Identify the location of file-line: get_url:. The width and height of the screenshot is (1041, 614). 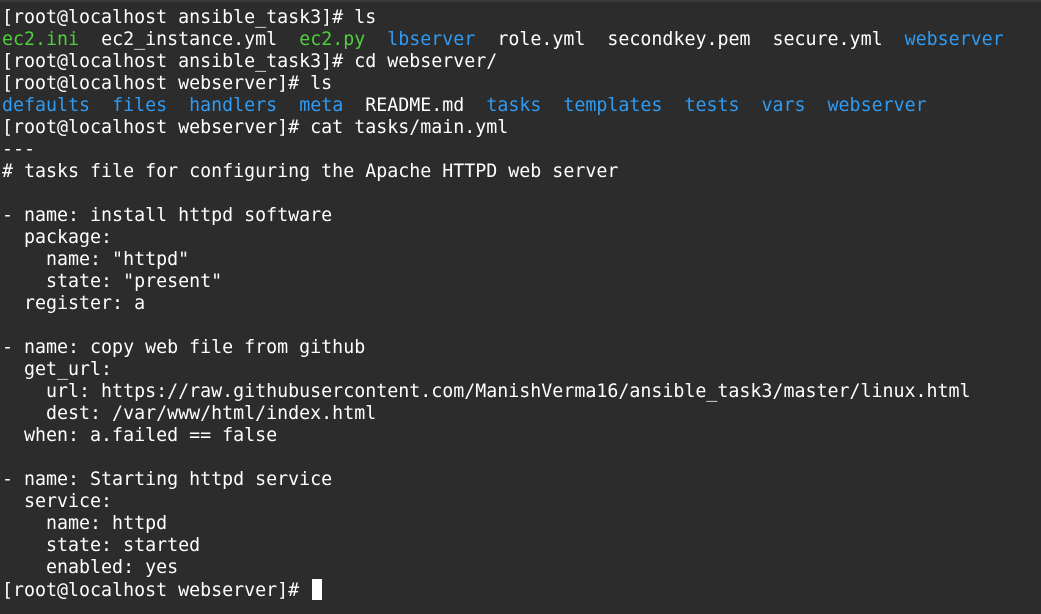
(57, 369).